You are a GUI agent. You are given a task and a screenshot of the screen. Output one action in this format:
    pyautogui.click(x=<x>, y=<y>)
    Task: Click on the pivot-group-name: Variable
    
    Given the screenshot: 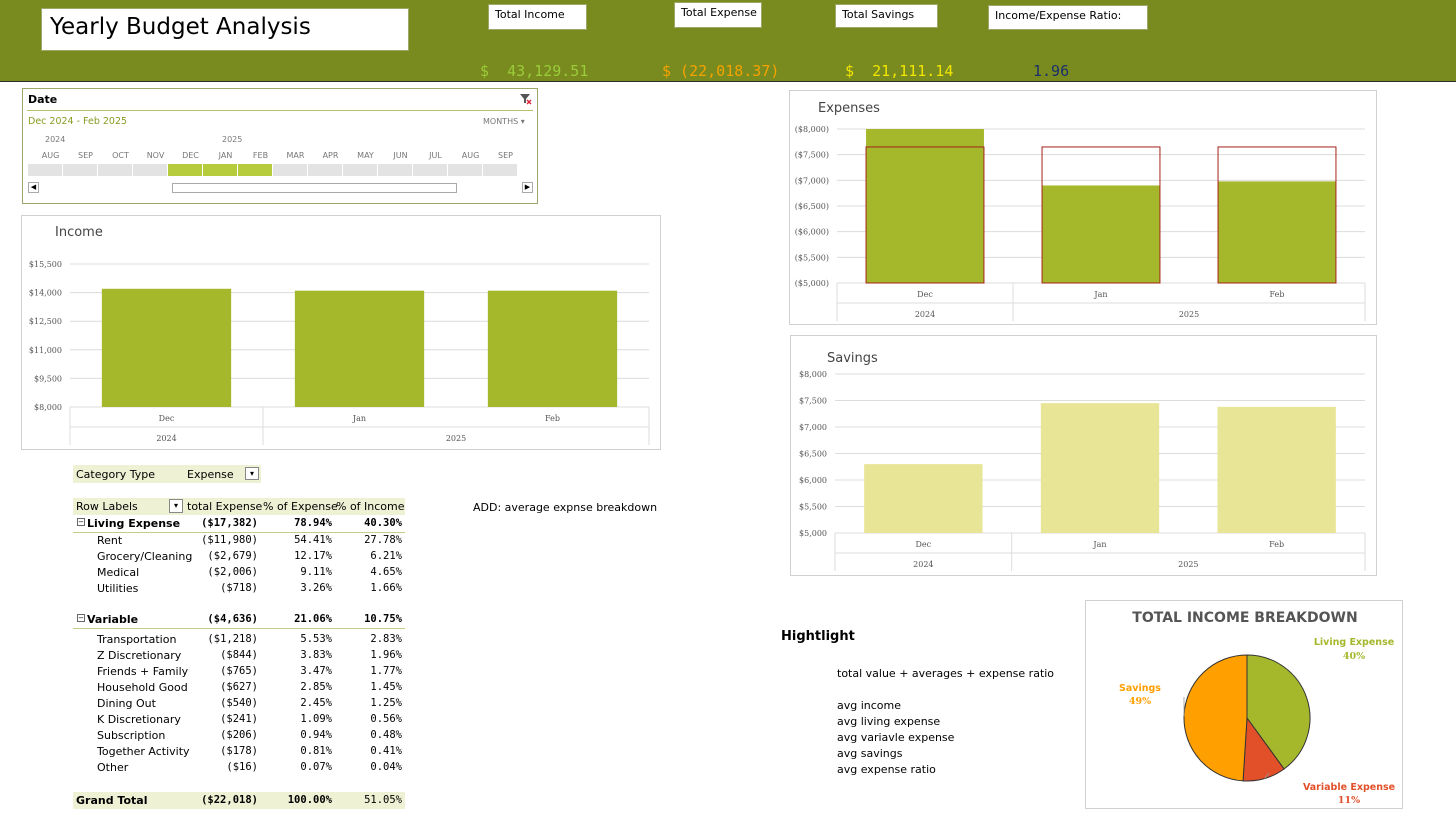 What is the action you would take?
    pyautogui.click(x=112, y=619)
    